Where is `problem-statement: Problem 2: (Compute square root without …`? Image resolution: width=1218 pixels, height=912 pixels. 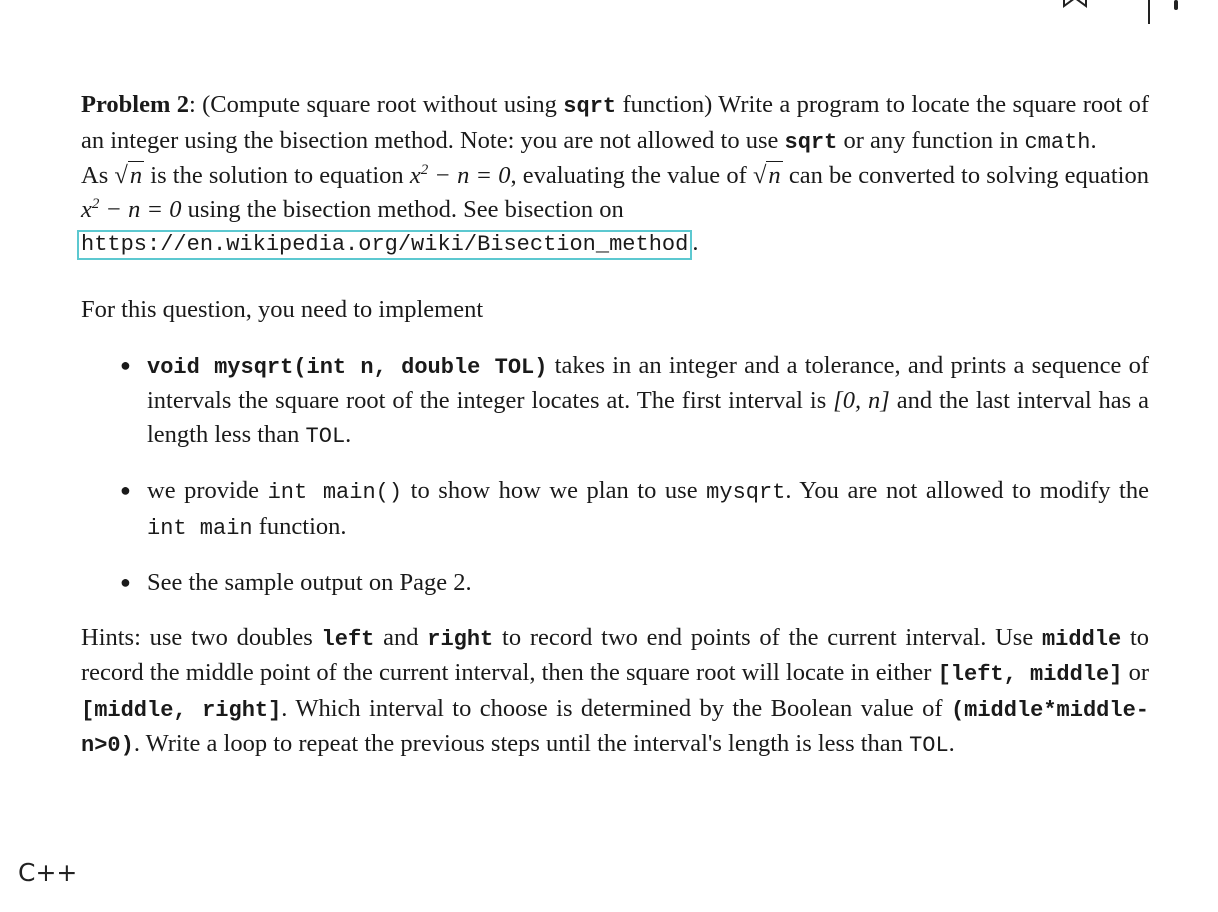 problem-statement: Problem 2: (Compute square root without … is located at coordinates (615, 123).